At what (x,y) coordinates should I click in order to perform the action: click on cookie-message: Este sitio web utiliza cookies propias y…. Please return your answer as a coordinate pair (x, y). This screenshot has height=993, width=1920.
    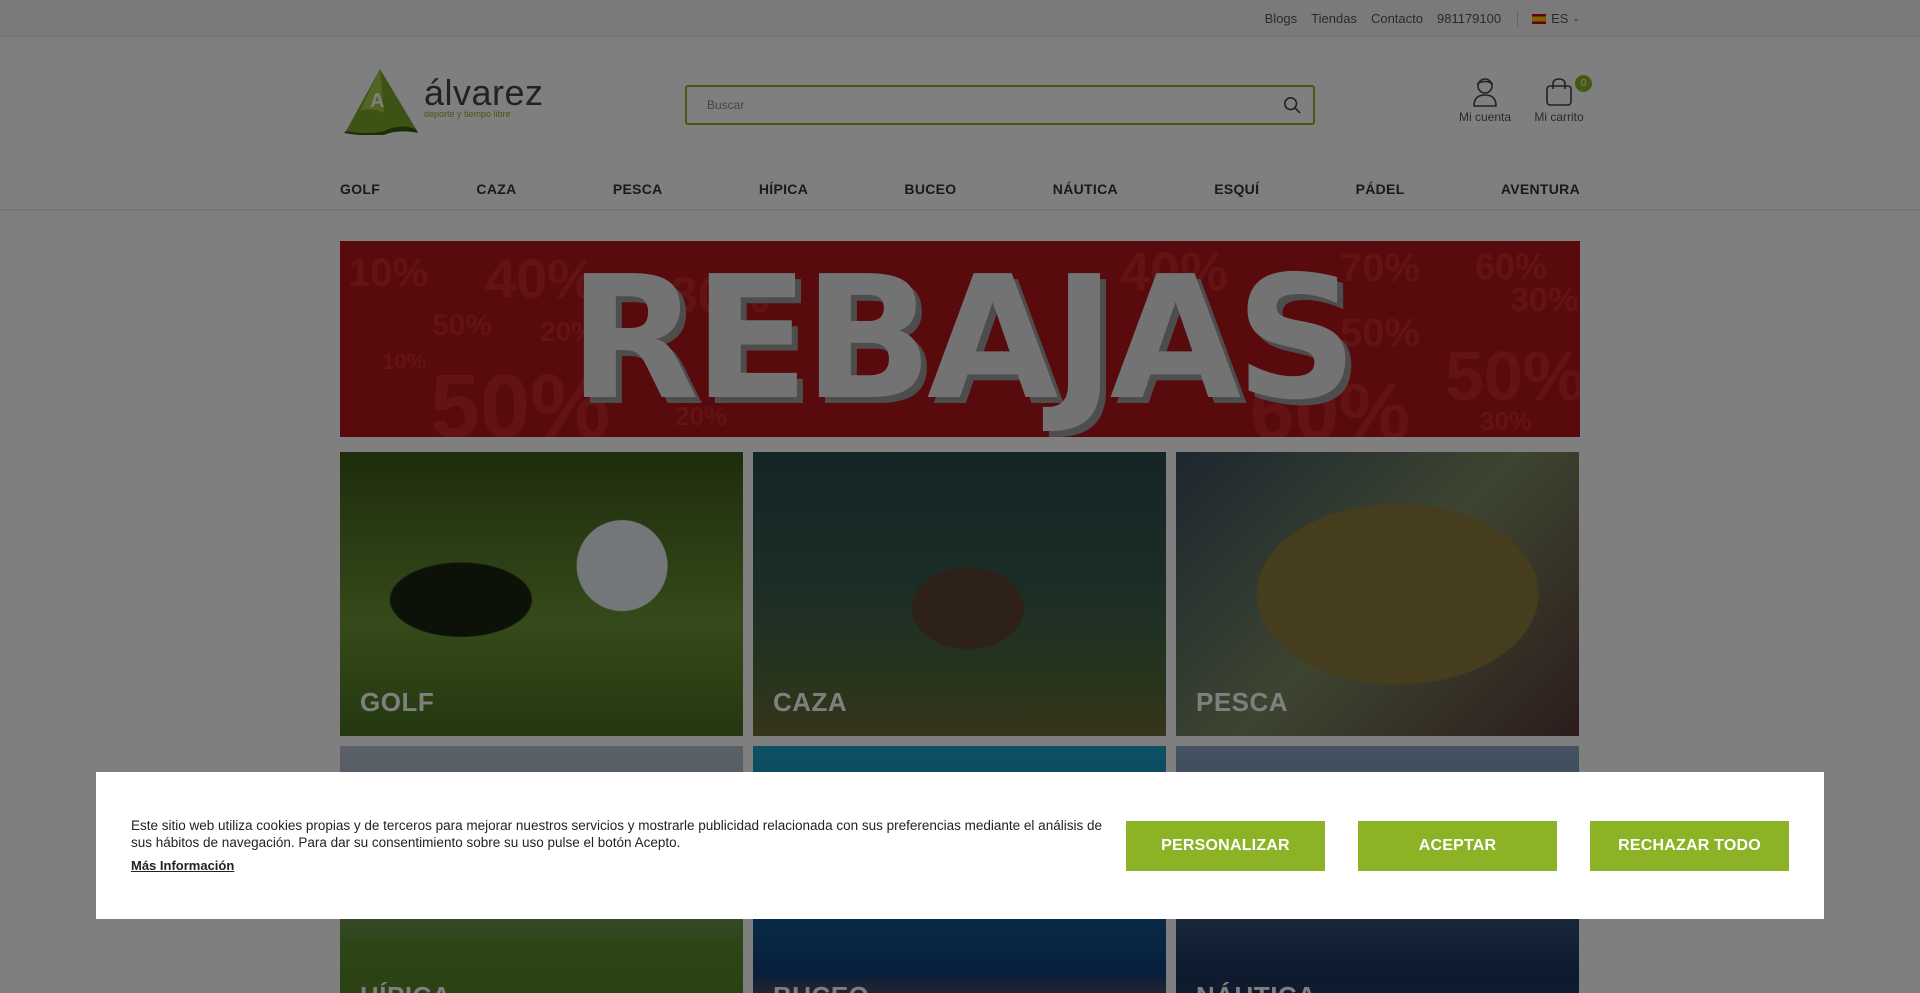
    Looking at the image, I should click on (616, 834).